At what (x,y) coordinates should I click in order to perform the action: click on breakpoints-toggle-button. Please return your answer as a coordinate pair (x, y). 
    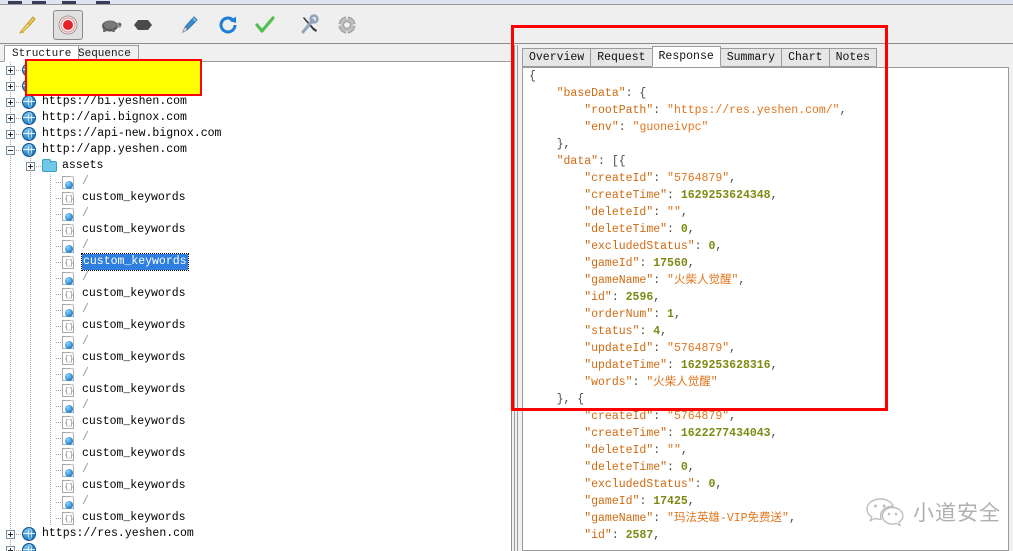
    Looking at the image, I should click on (143, 25).